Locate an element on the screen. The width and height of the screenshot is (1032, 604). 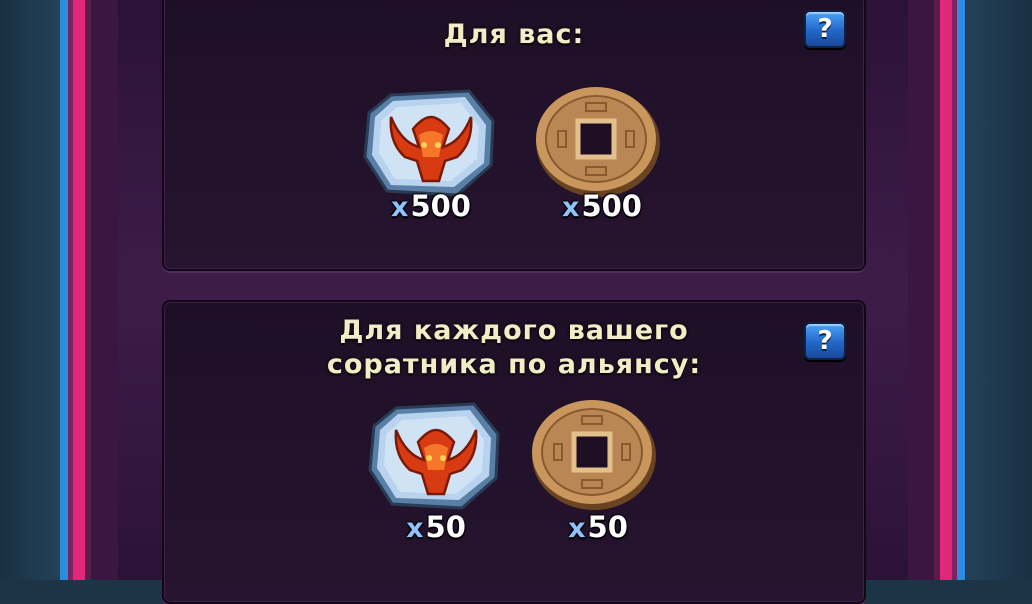
reward-coin: x500 is located at coordinates (602, 167).